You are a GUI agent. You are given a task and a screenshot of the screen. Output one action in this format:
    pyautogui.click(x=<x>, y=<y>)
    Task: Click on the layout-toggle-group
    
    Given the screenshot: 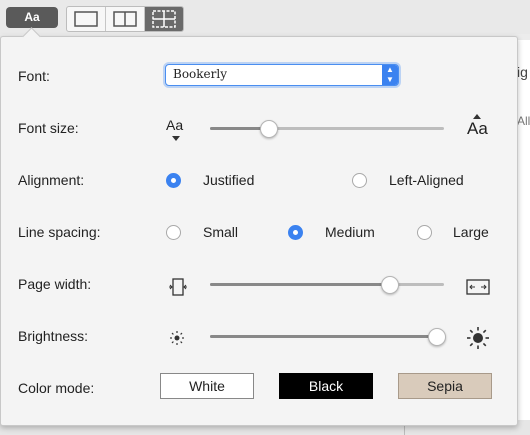 What is the action you would take?
    pyautogui.click(x=125, y=19)
    